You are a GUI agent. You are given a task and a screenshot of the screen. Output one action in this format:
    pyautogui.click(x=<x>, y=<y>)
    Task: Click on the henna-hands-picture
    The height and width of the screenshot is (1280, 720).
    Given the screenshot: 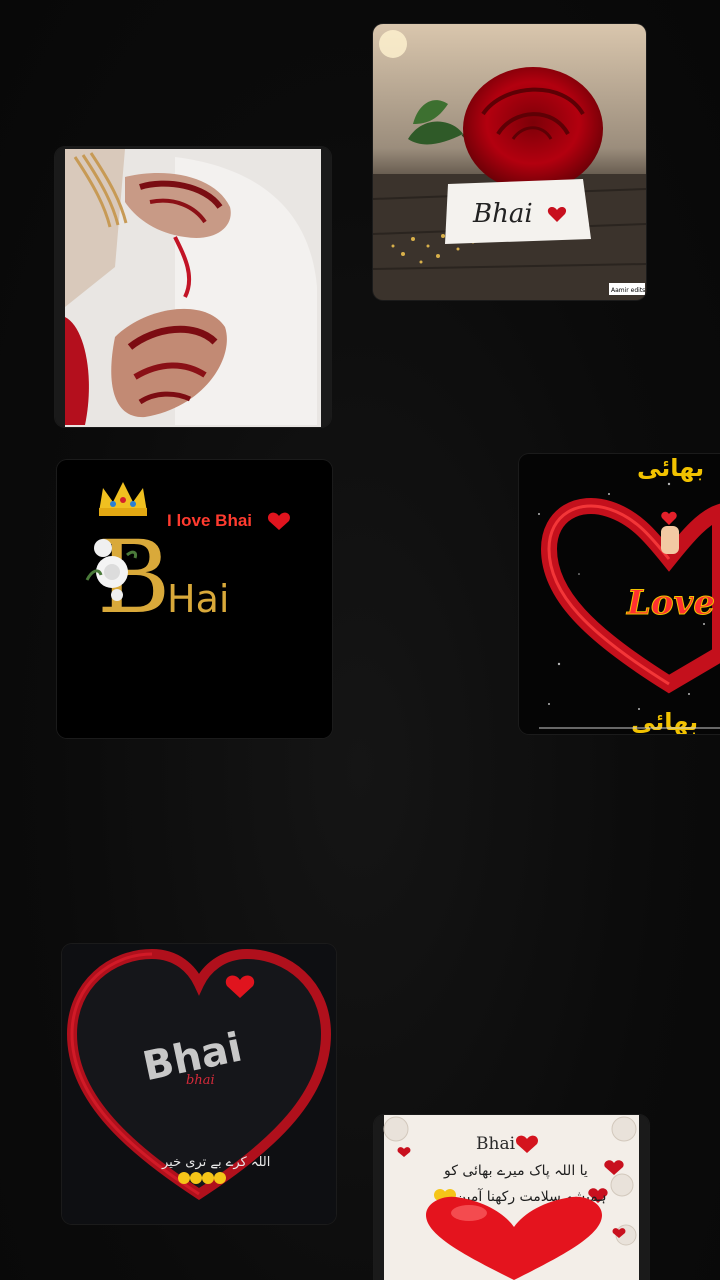 What is the action you would take?
    pyautogui.click(x=193, y=287)
    